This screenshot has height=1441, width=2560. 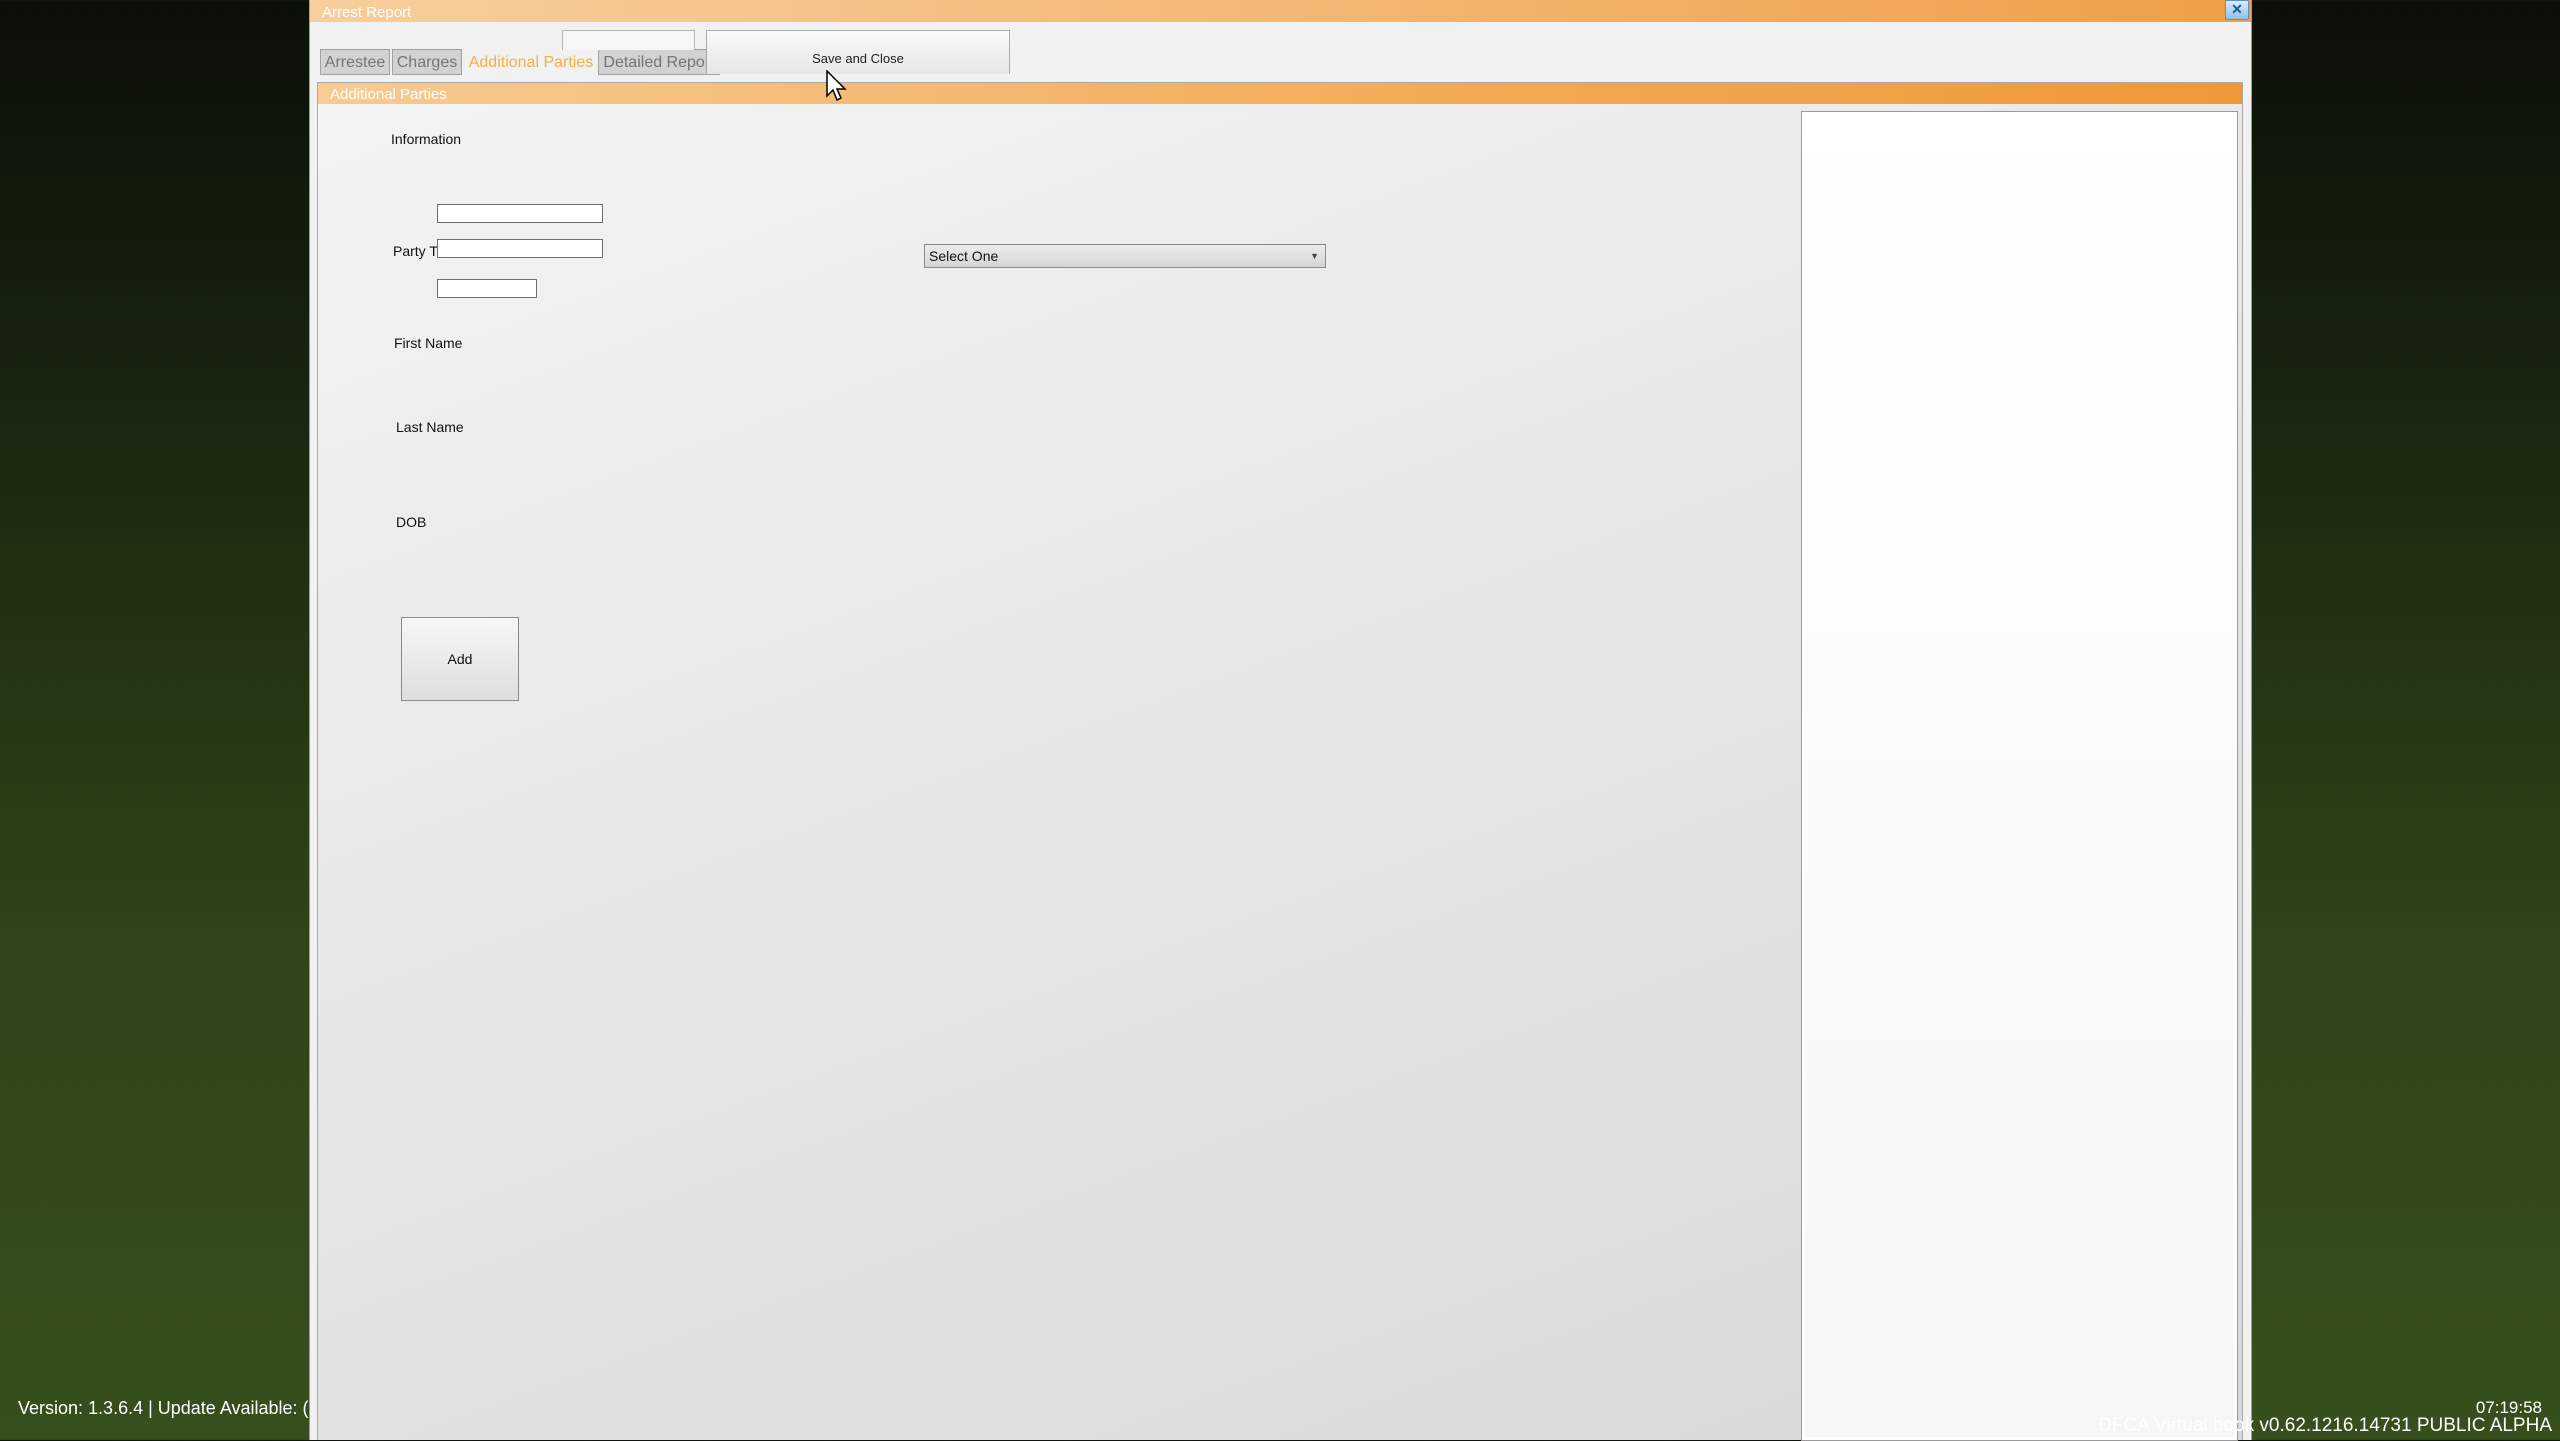 What do you see at coordinates (1125, 256) in the screenshot?
I see `party-type-select: Select One ▼` at bounding box center [1125, 256].